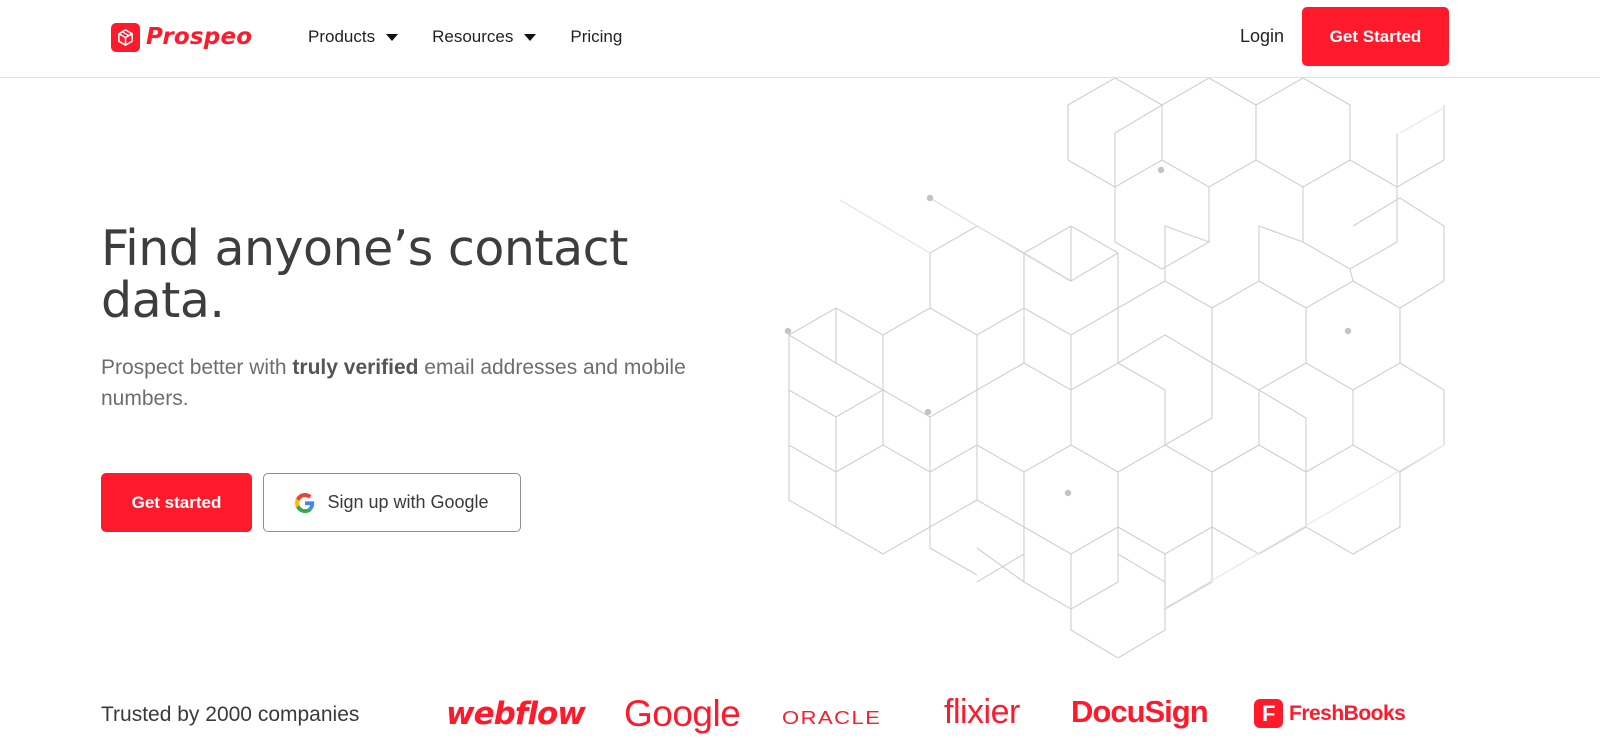  Describe the element at coordinates (473, 36) in the screenshot. I see `nav-resources-label: Resources` at that location.